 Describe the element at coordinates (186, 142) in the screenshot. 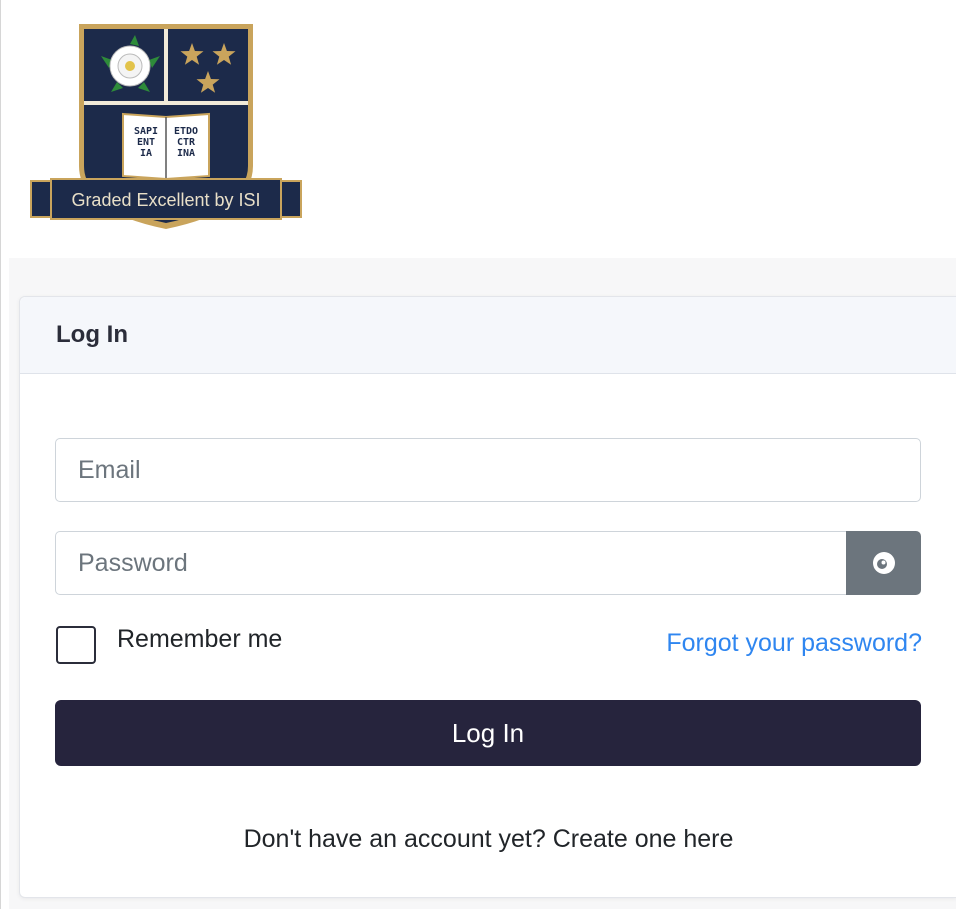

I see `book-text-right-2: CTR` at that location.